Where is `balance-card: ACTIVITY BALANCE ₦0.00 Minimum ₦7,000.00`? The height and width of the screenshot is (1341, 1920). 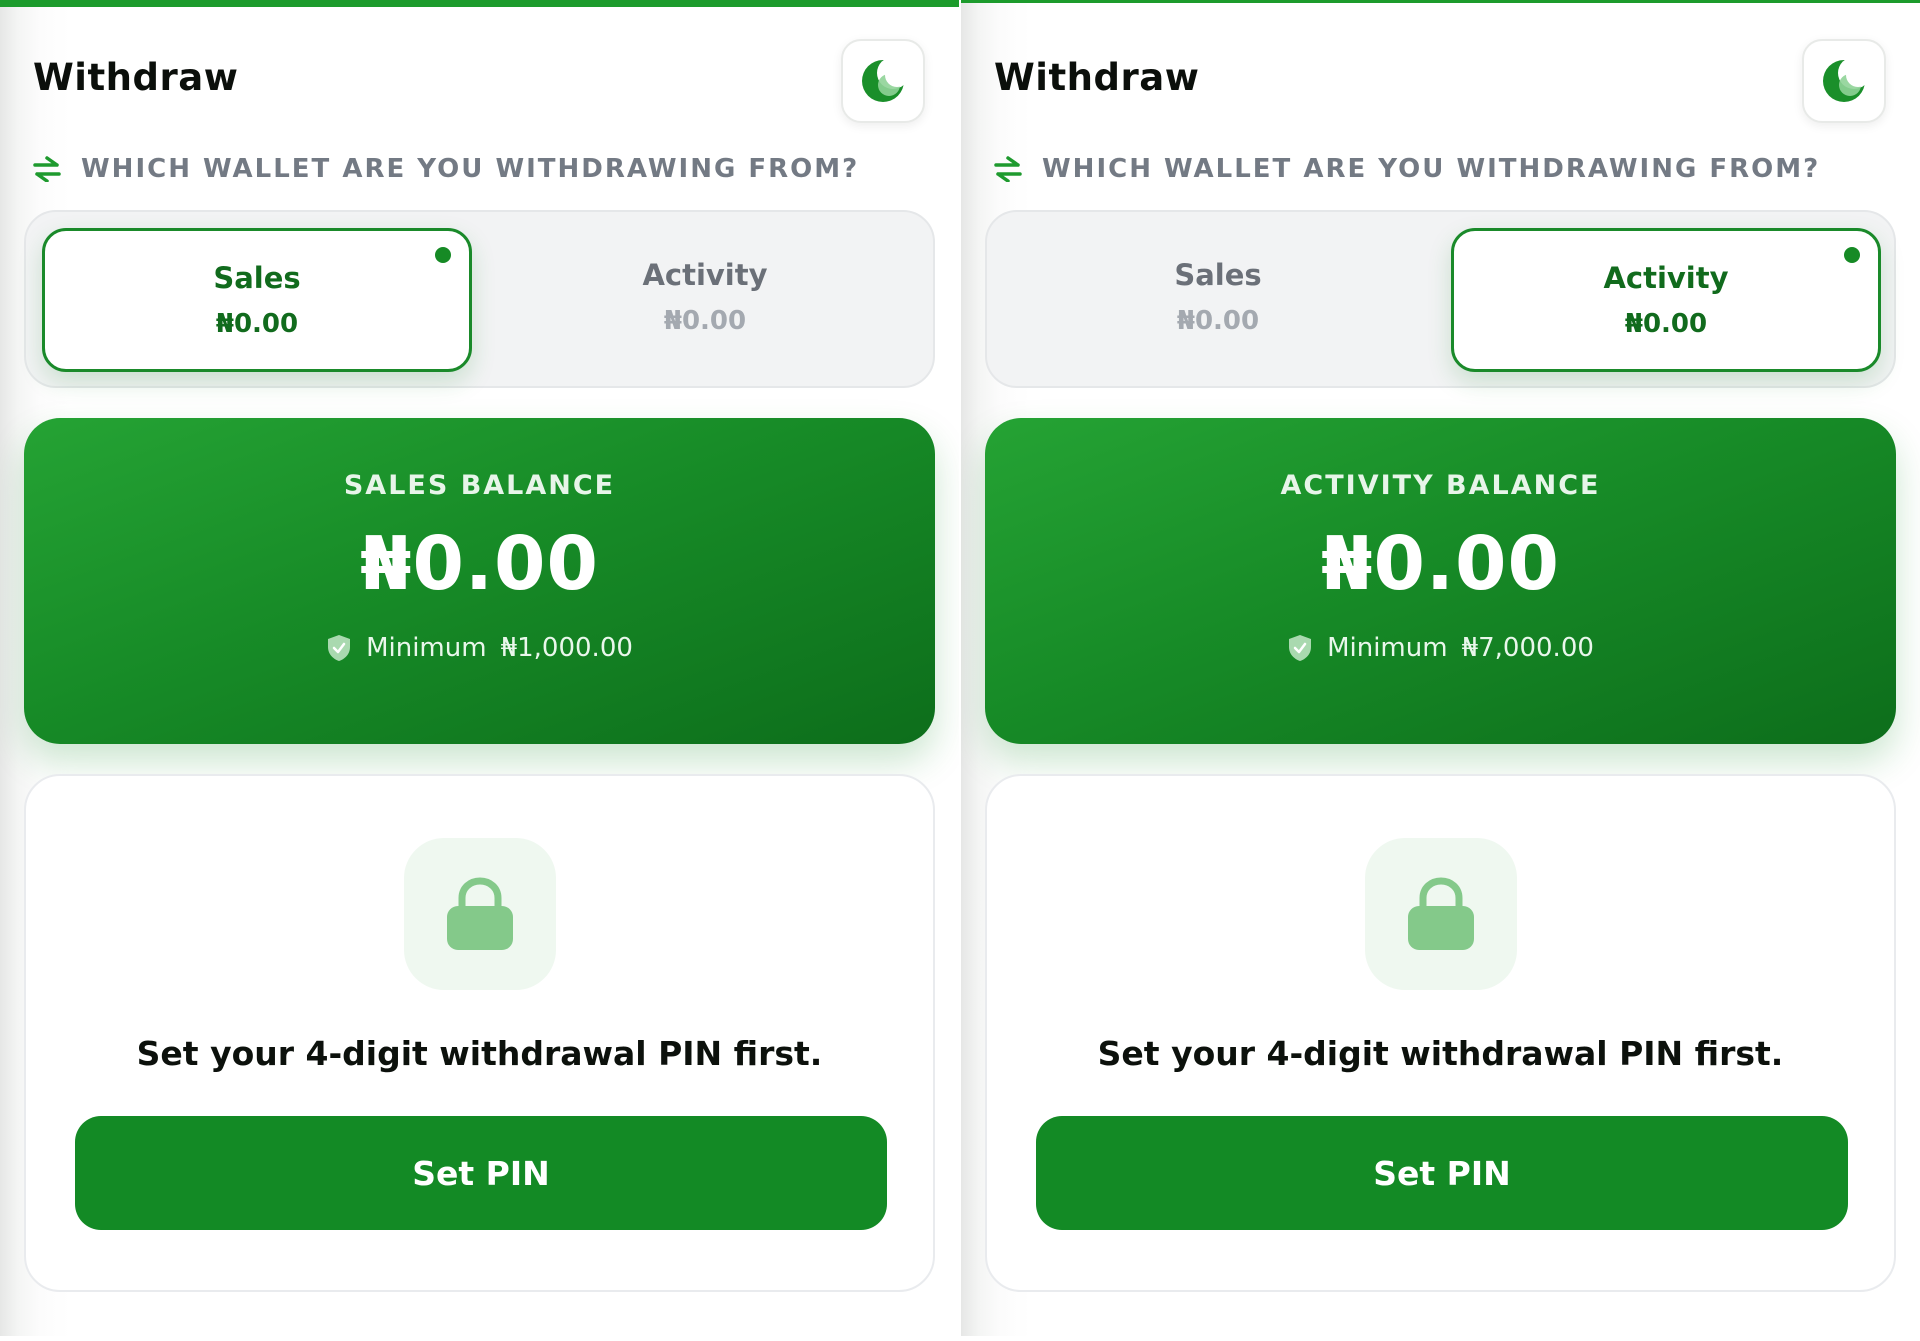 balance-card: ACTIVITY BALANCE ₦0.00 Minimum ₦7,000.00 is located at coordinates (1440, 581).